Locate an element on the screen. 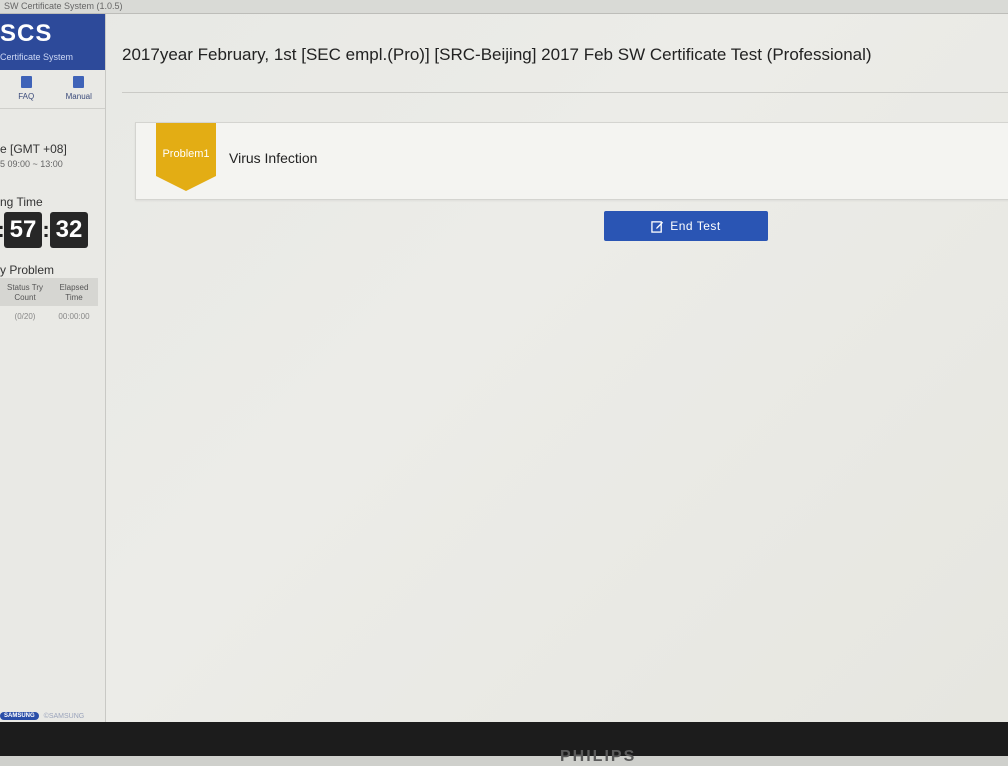  faq-label: FAQ is located at coordinates (26, 96).